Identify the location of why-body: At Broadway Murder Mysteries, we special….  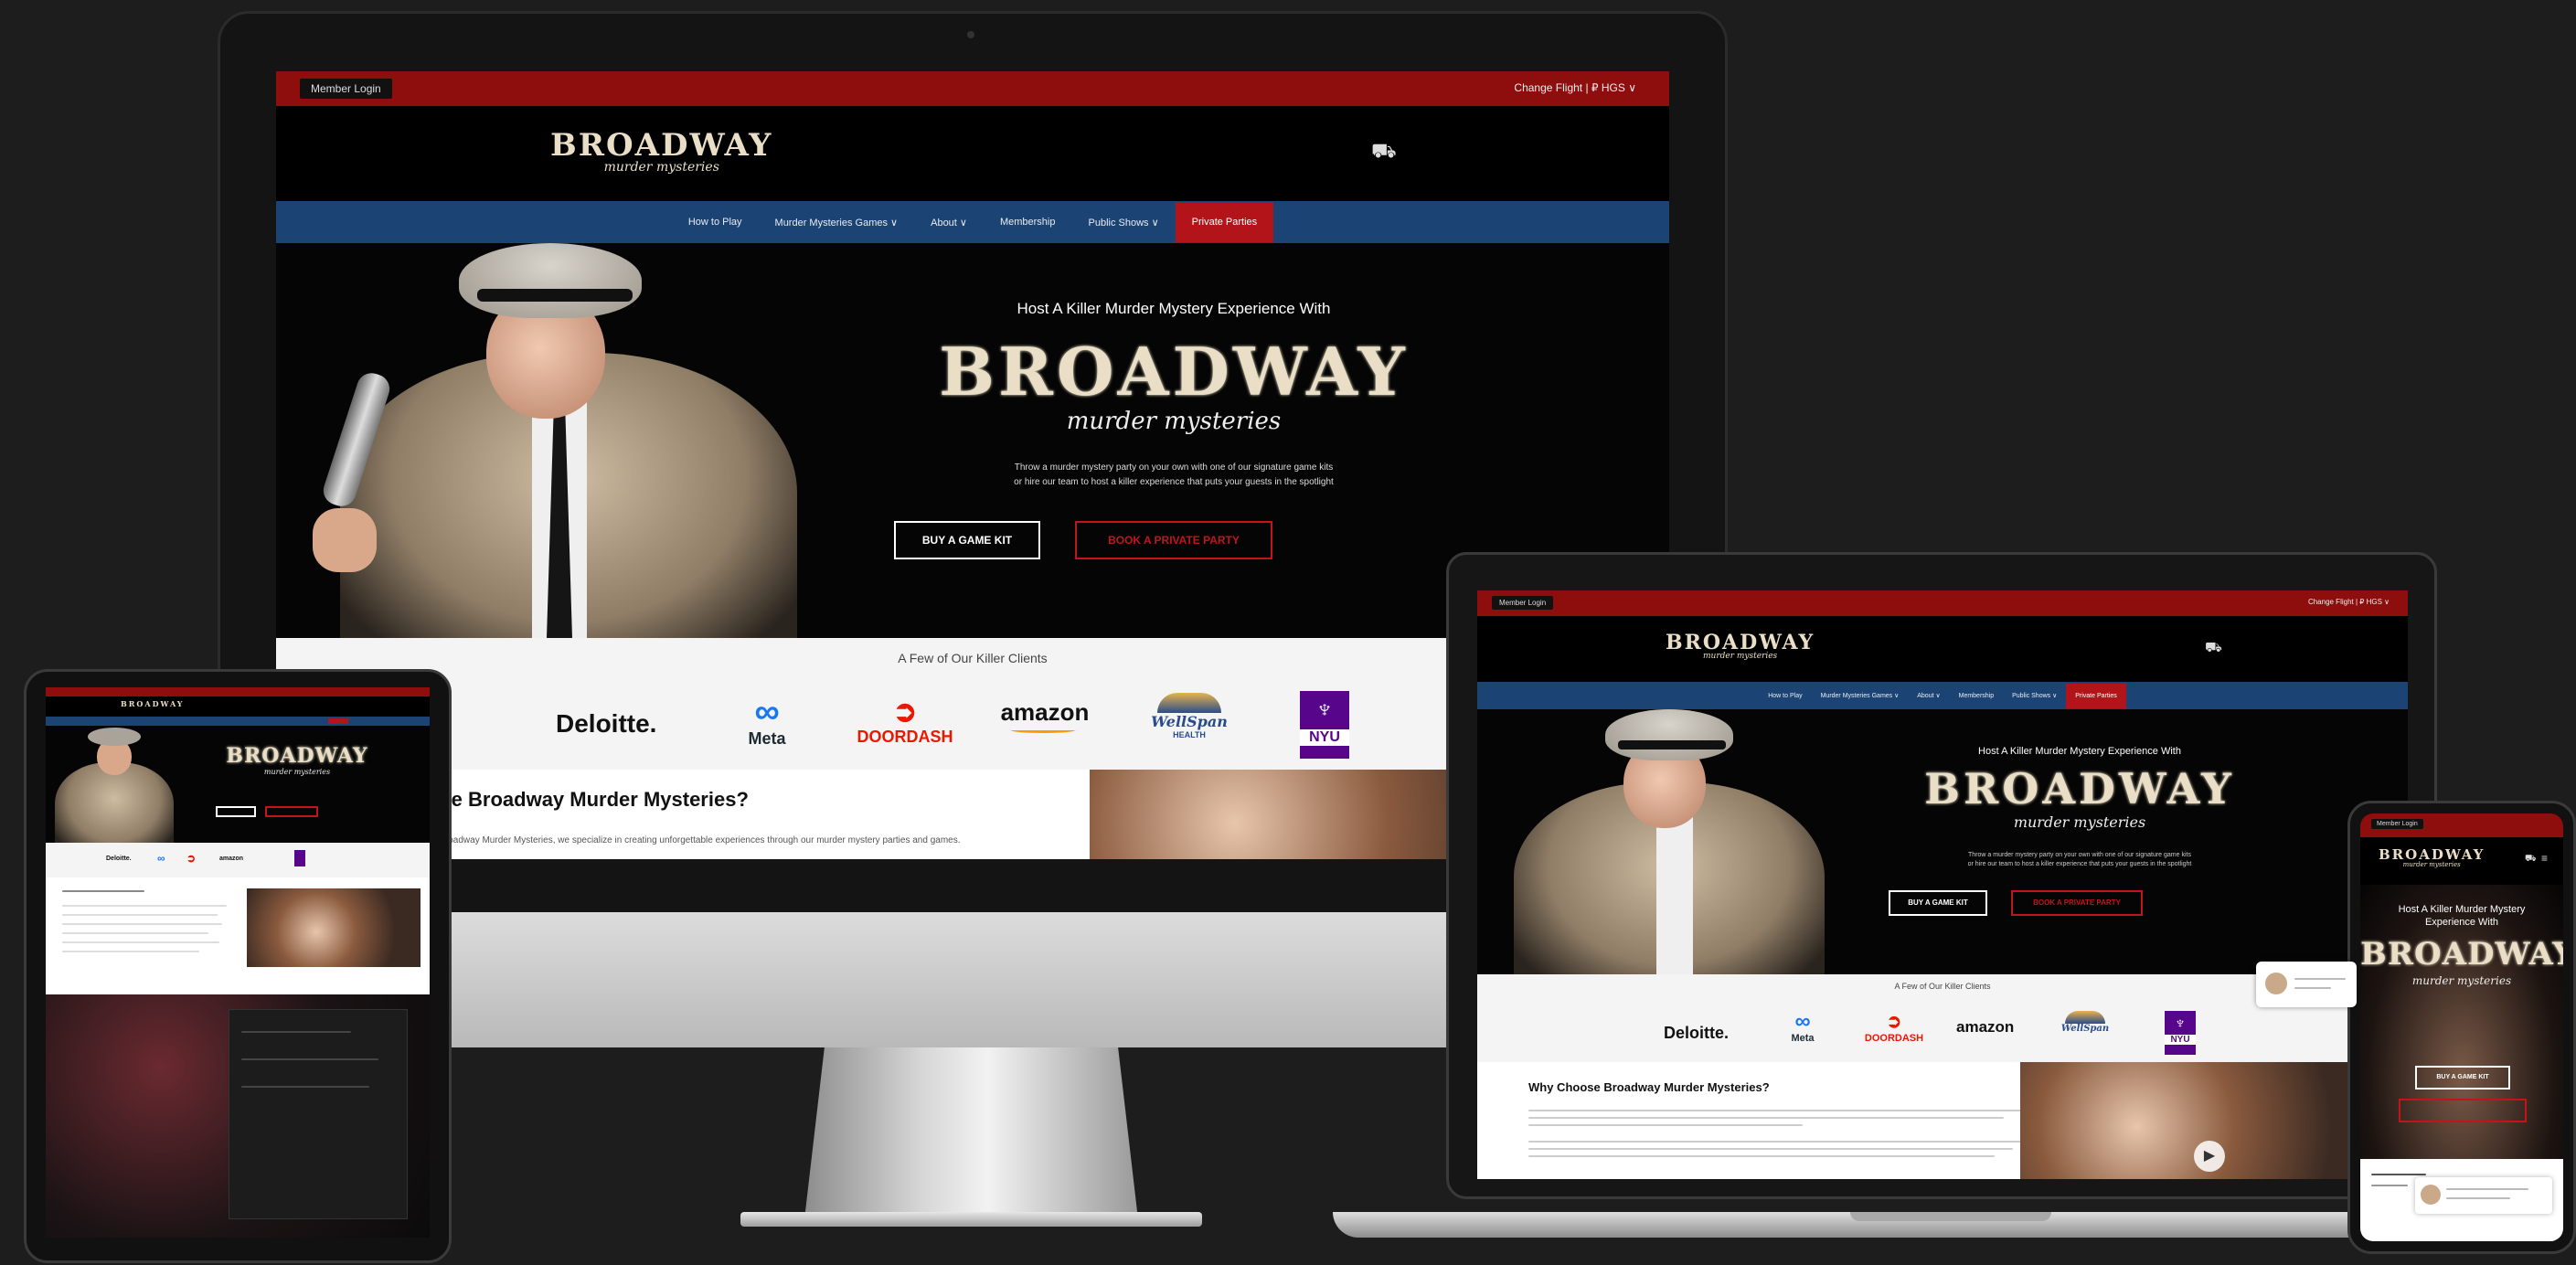
(694, 840).